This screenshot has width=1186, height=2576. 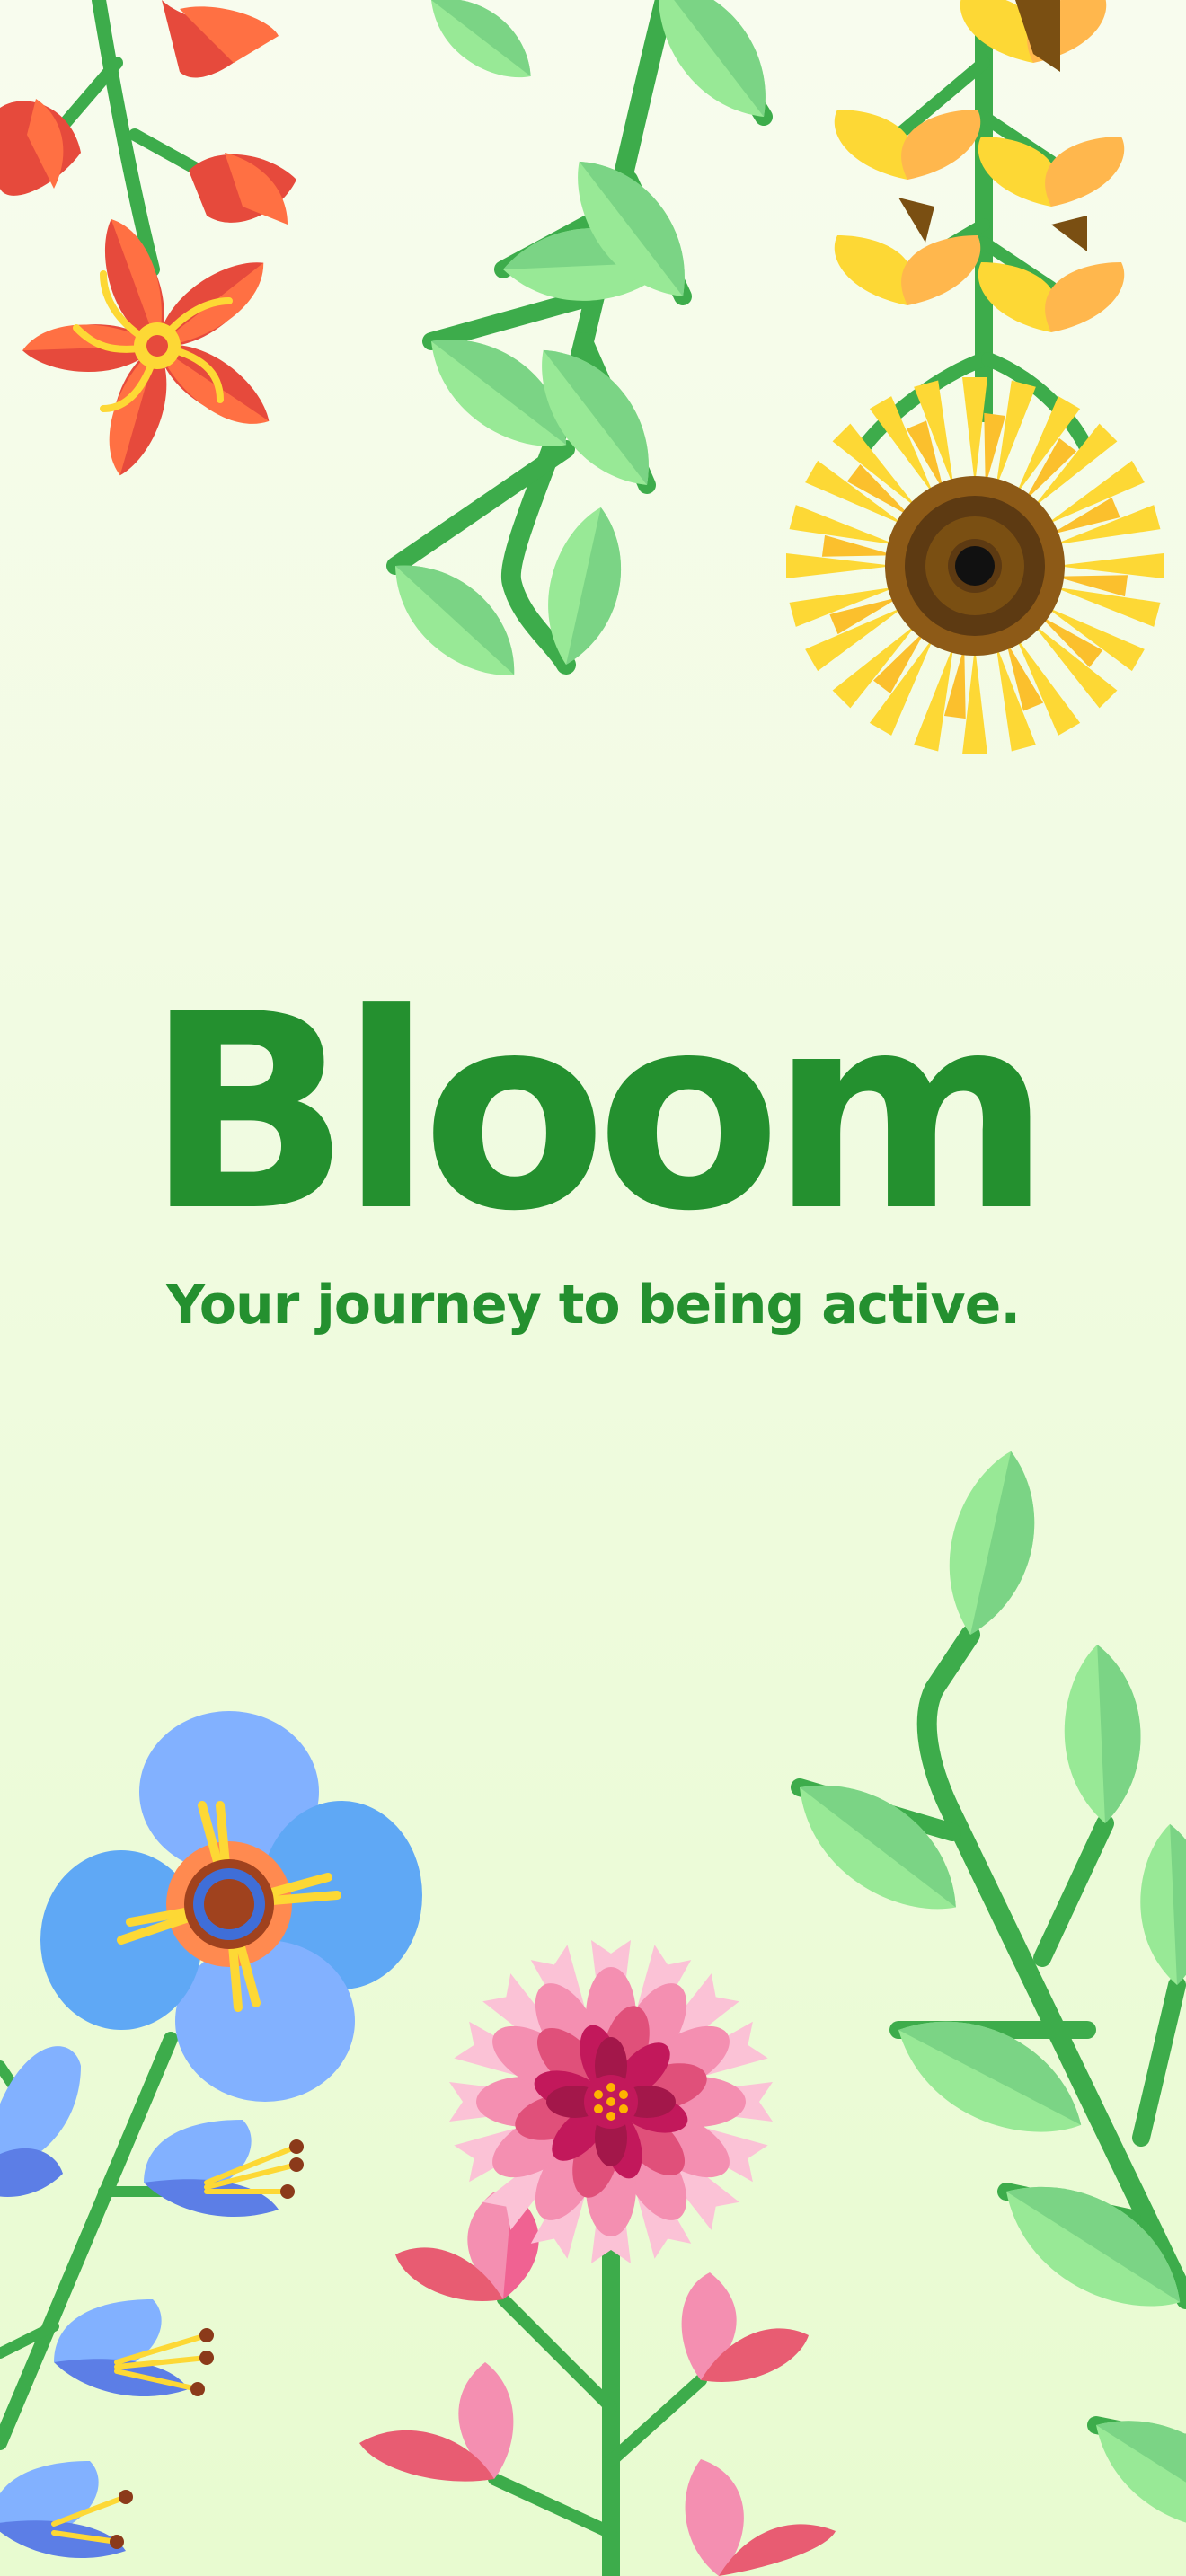 I want to click on blue-bellflower-icon, so click(x=152, y=2295).